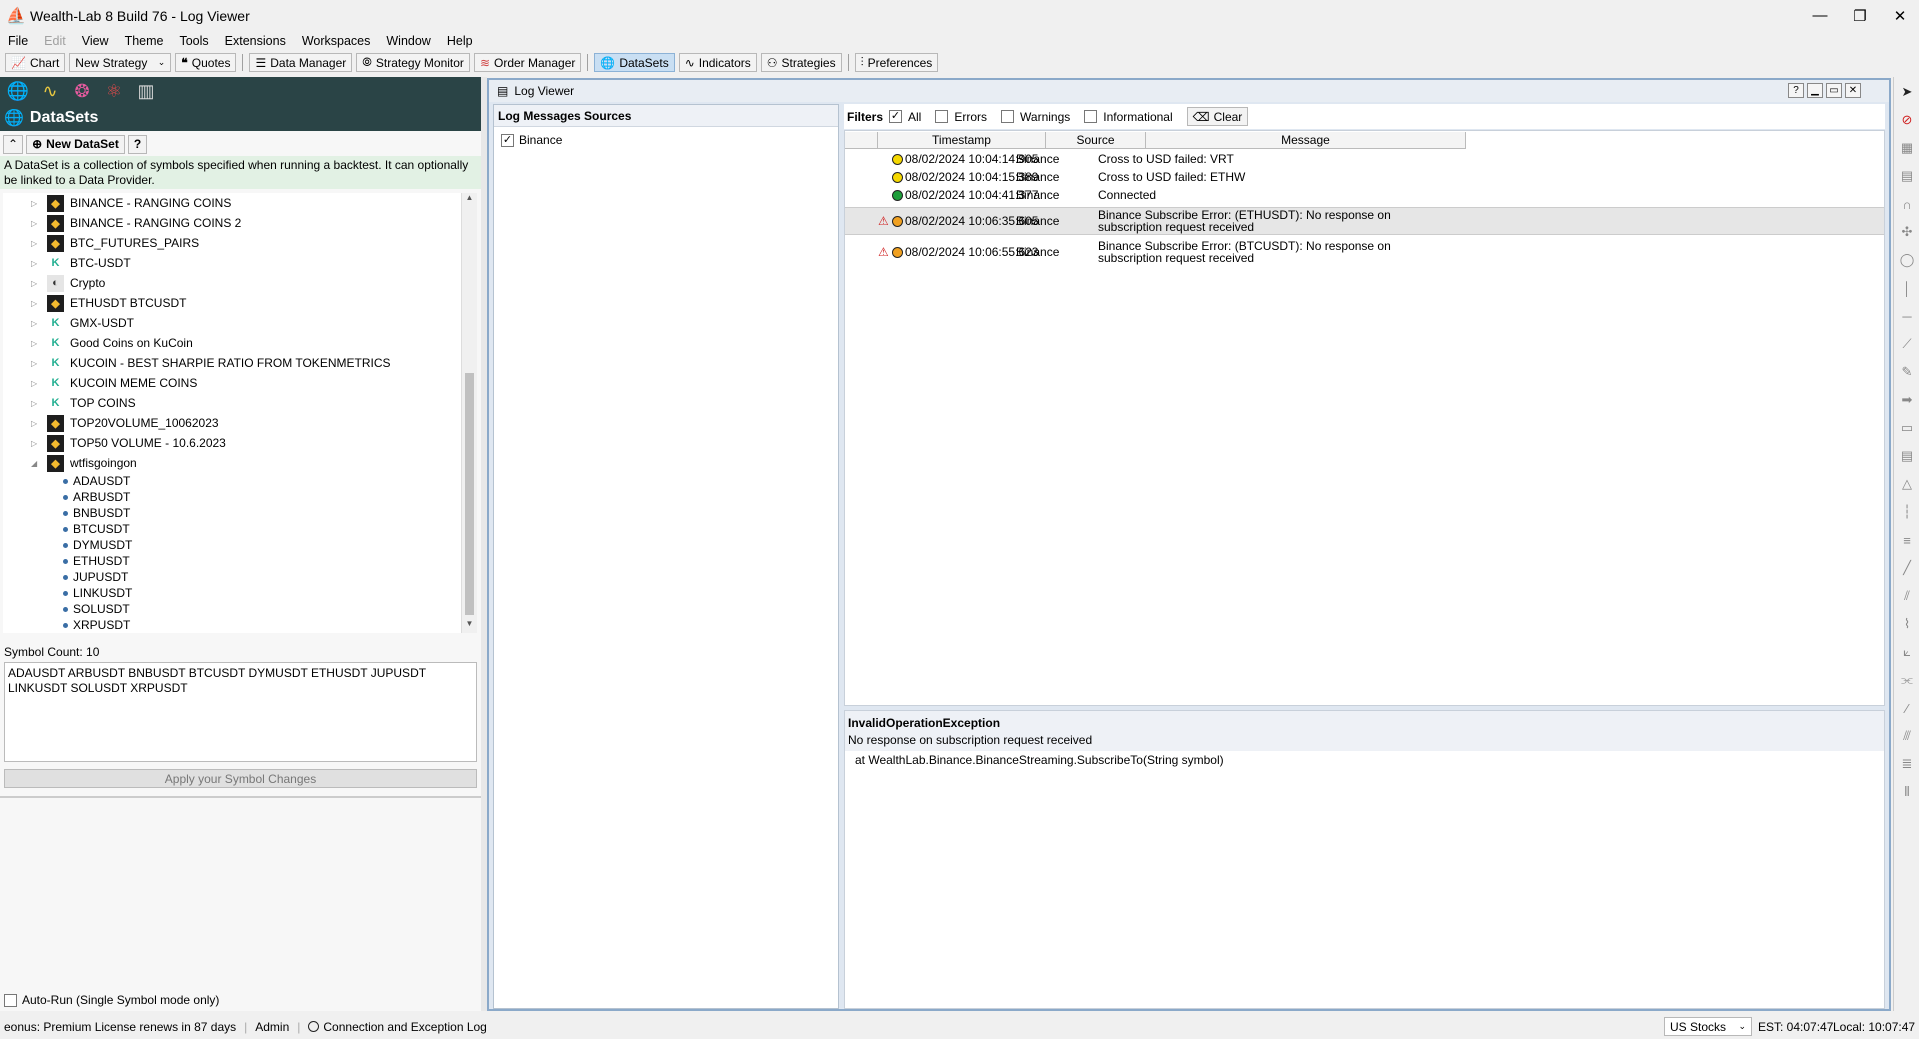 The image size is (1919, 1039). What do you see at coordinates (55, 41) in the screenshot?
I see `menu-edit: Edit` at bounding box center [55, 41].